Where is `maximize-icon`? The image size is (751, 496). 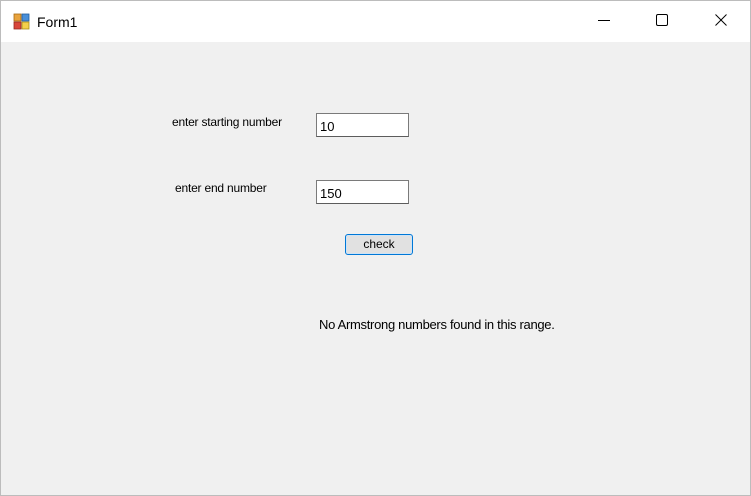
maximize-icon is located at coordinates (662, 22).